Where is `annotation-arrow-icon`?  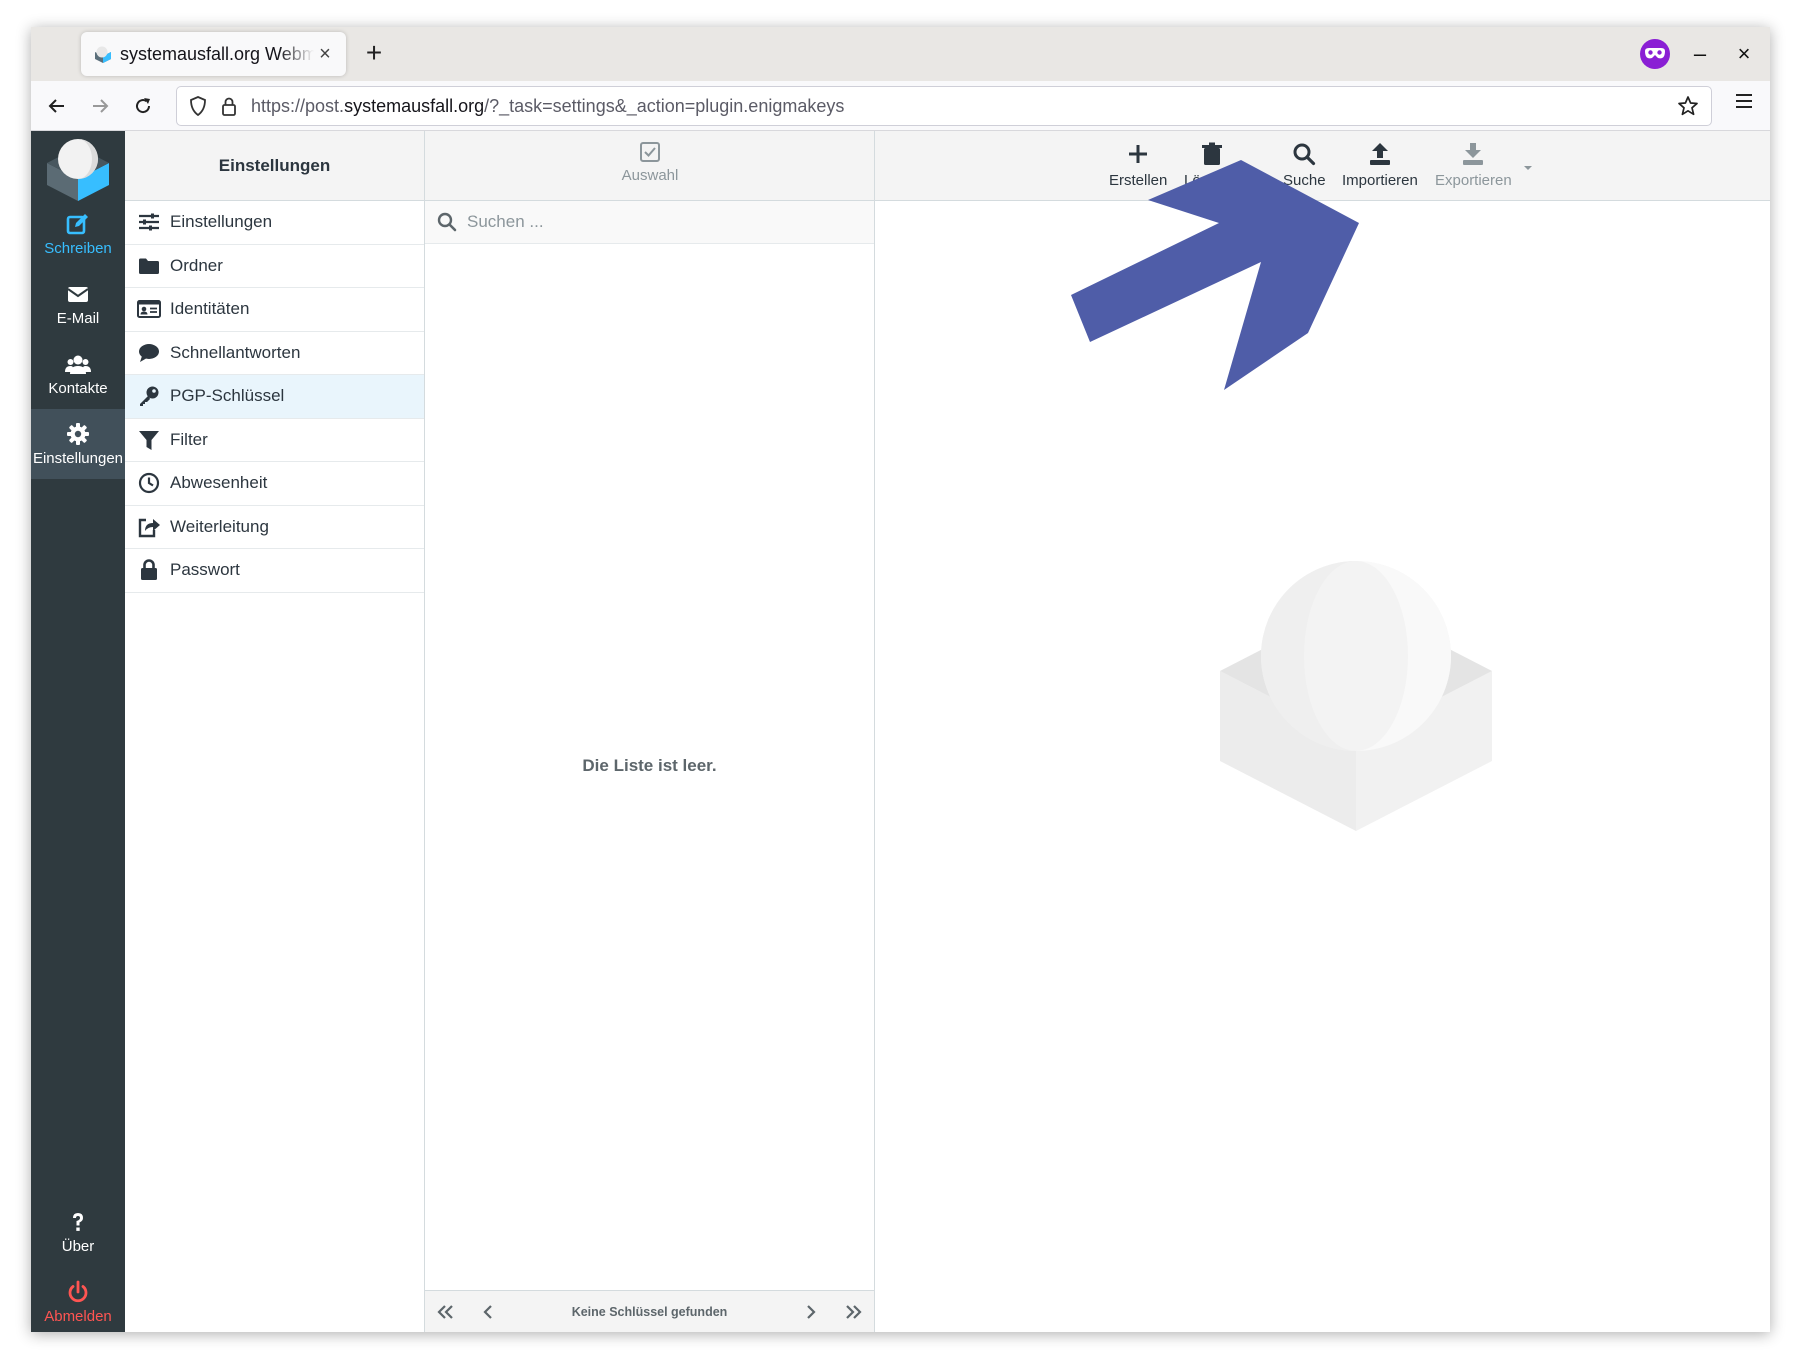
annotation-arrow-icon is located at coordinates (1215, 275).